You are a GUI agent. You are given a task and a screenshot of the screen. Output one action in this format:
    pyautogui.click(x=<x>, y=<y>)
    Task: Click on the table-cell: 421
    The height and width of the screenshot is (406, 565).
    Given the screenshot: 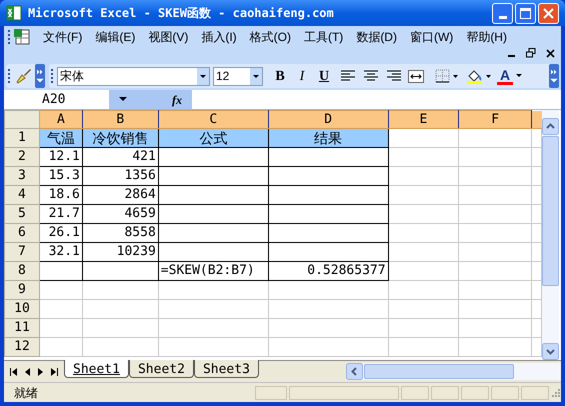 What is the action you would take?
    pyautogui.click(x=120, y=157)
    